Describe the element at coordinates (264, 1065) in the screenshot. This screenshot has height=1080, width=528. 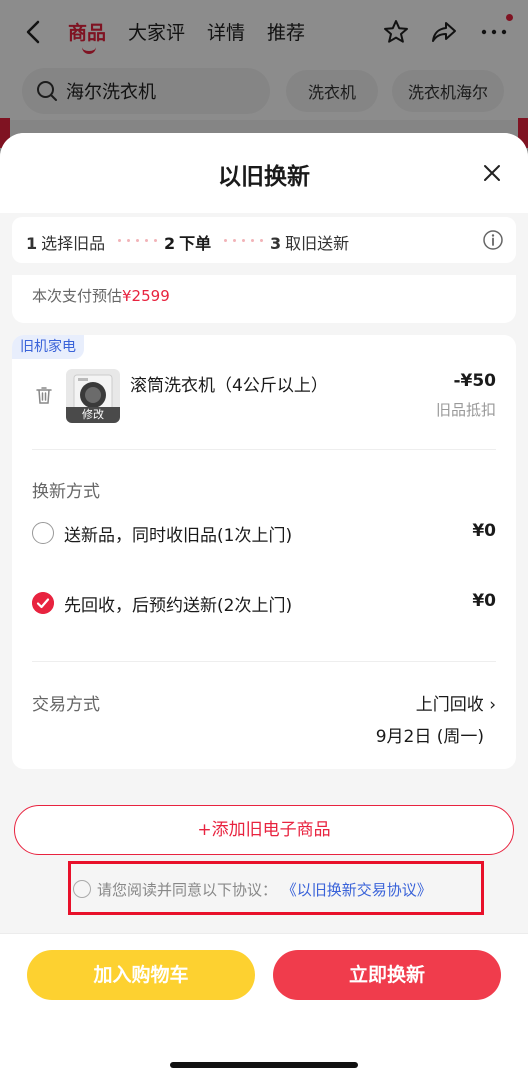
I see `home-indicator` at that location.